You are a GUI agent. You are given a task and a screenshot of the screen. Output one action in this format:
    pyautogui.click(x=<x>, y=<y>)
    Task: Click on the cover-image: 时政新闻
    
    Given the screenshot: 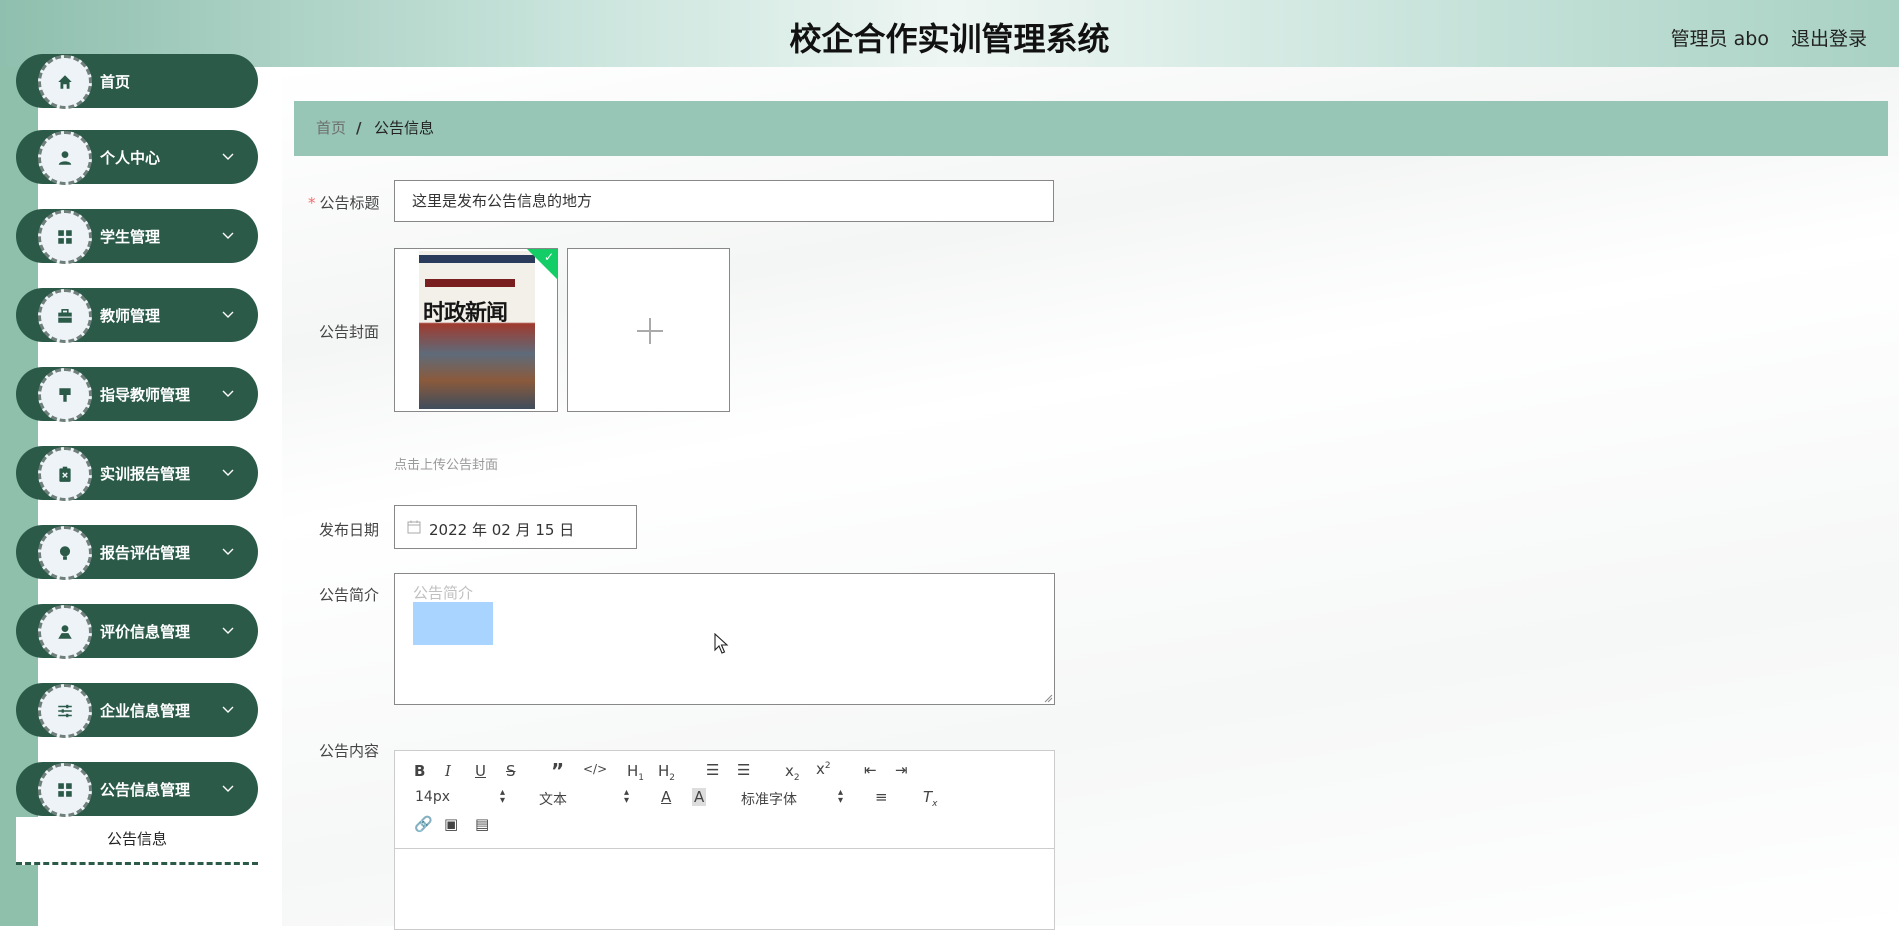 What is the action you would take?
    pyautogui.click(x=477, y=330)
    